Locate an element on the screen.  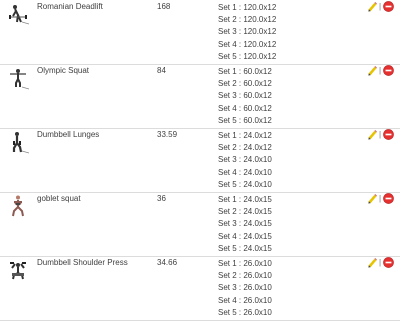
set-entry: Set 3 : 60.0x12 is located at coordinates (245, 96).